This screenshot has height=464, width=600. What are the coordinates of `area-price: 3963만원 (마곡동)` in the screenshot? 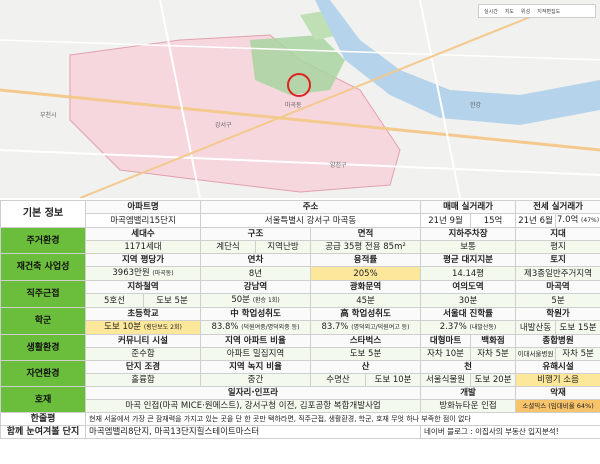 It's located at (143, 273).